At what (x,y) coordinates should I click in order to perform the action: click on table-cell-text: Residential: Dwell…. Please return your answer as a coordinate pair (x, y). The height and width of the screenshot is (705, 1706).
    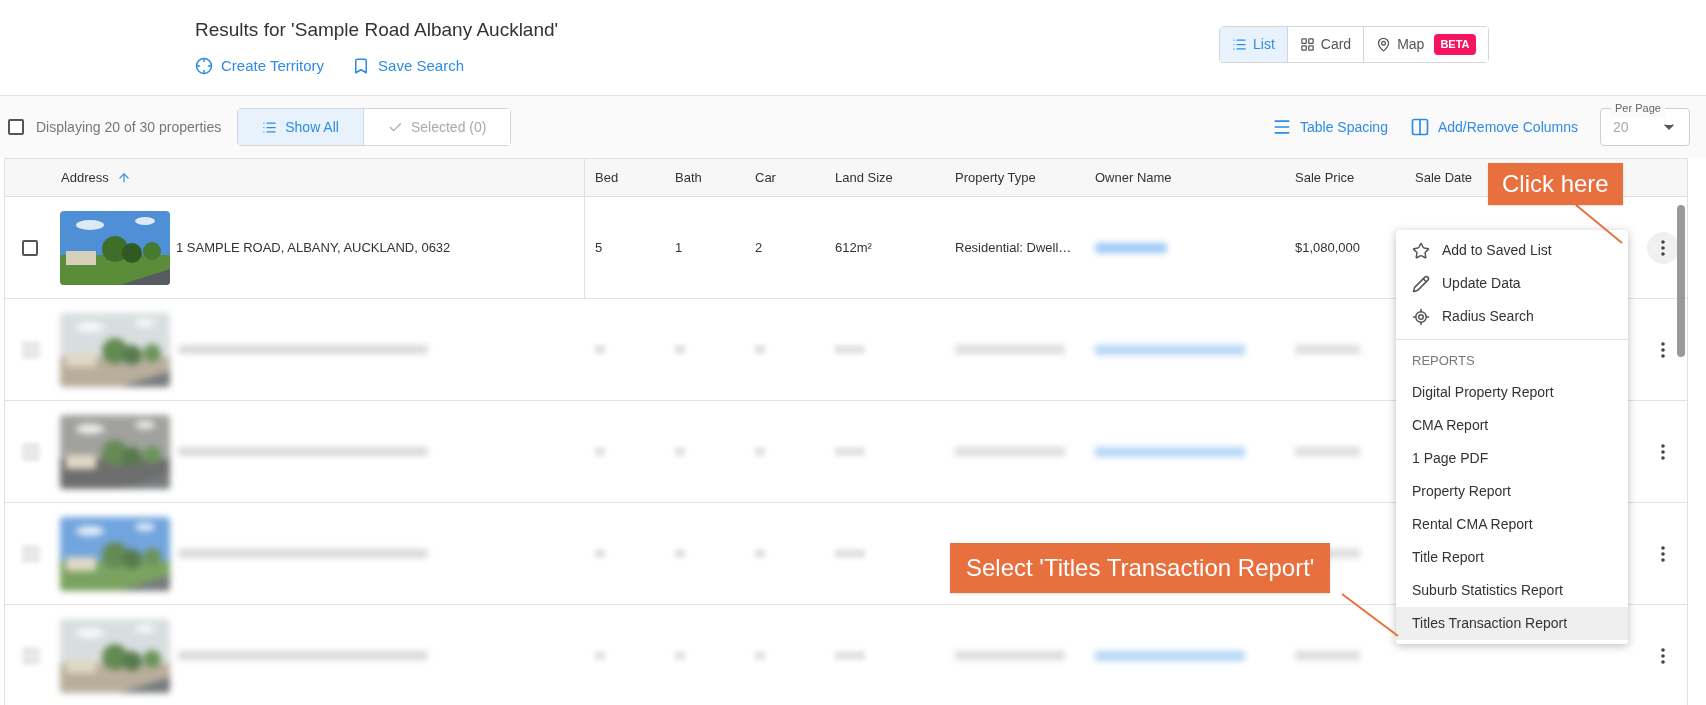
    Looking at the image, I should click on (1013, 247).